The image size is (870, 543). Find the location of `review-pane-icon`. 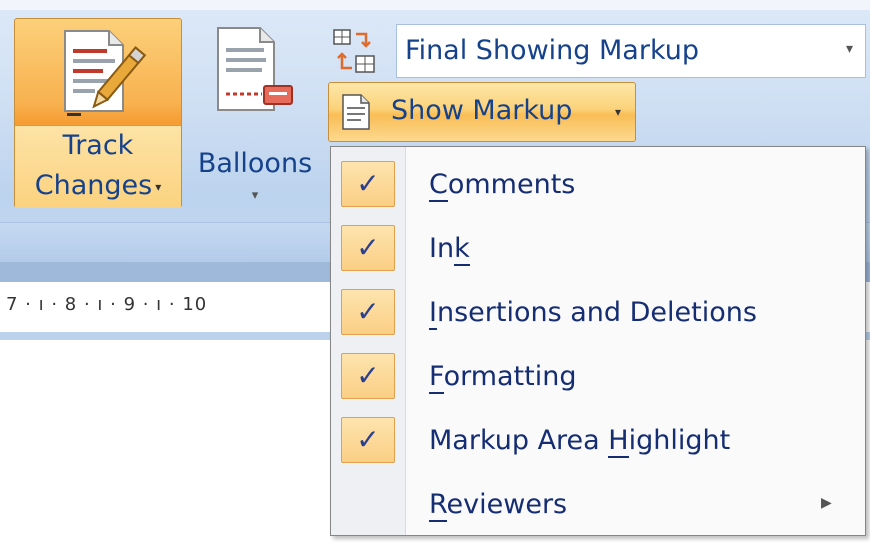

review-pane-icon is located at coordinates (354, 52).